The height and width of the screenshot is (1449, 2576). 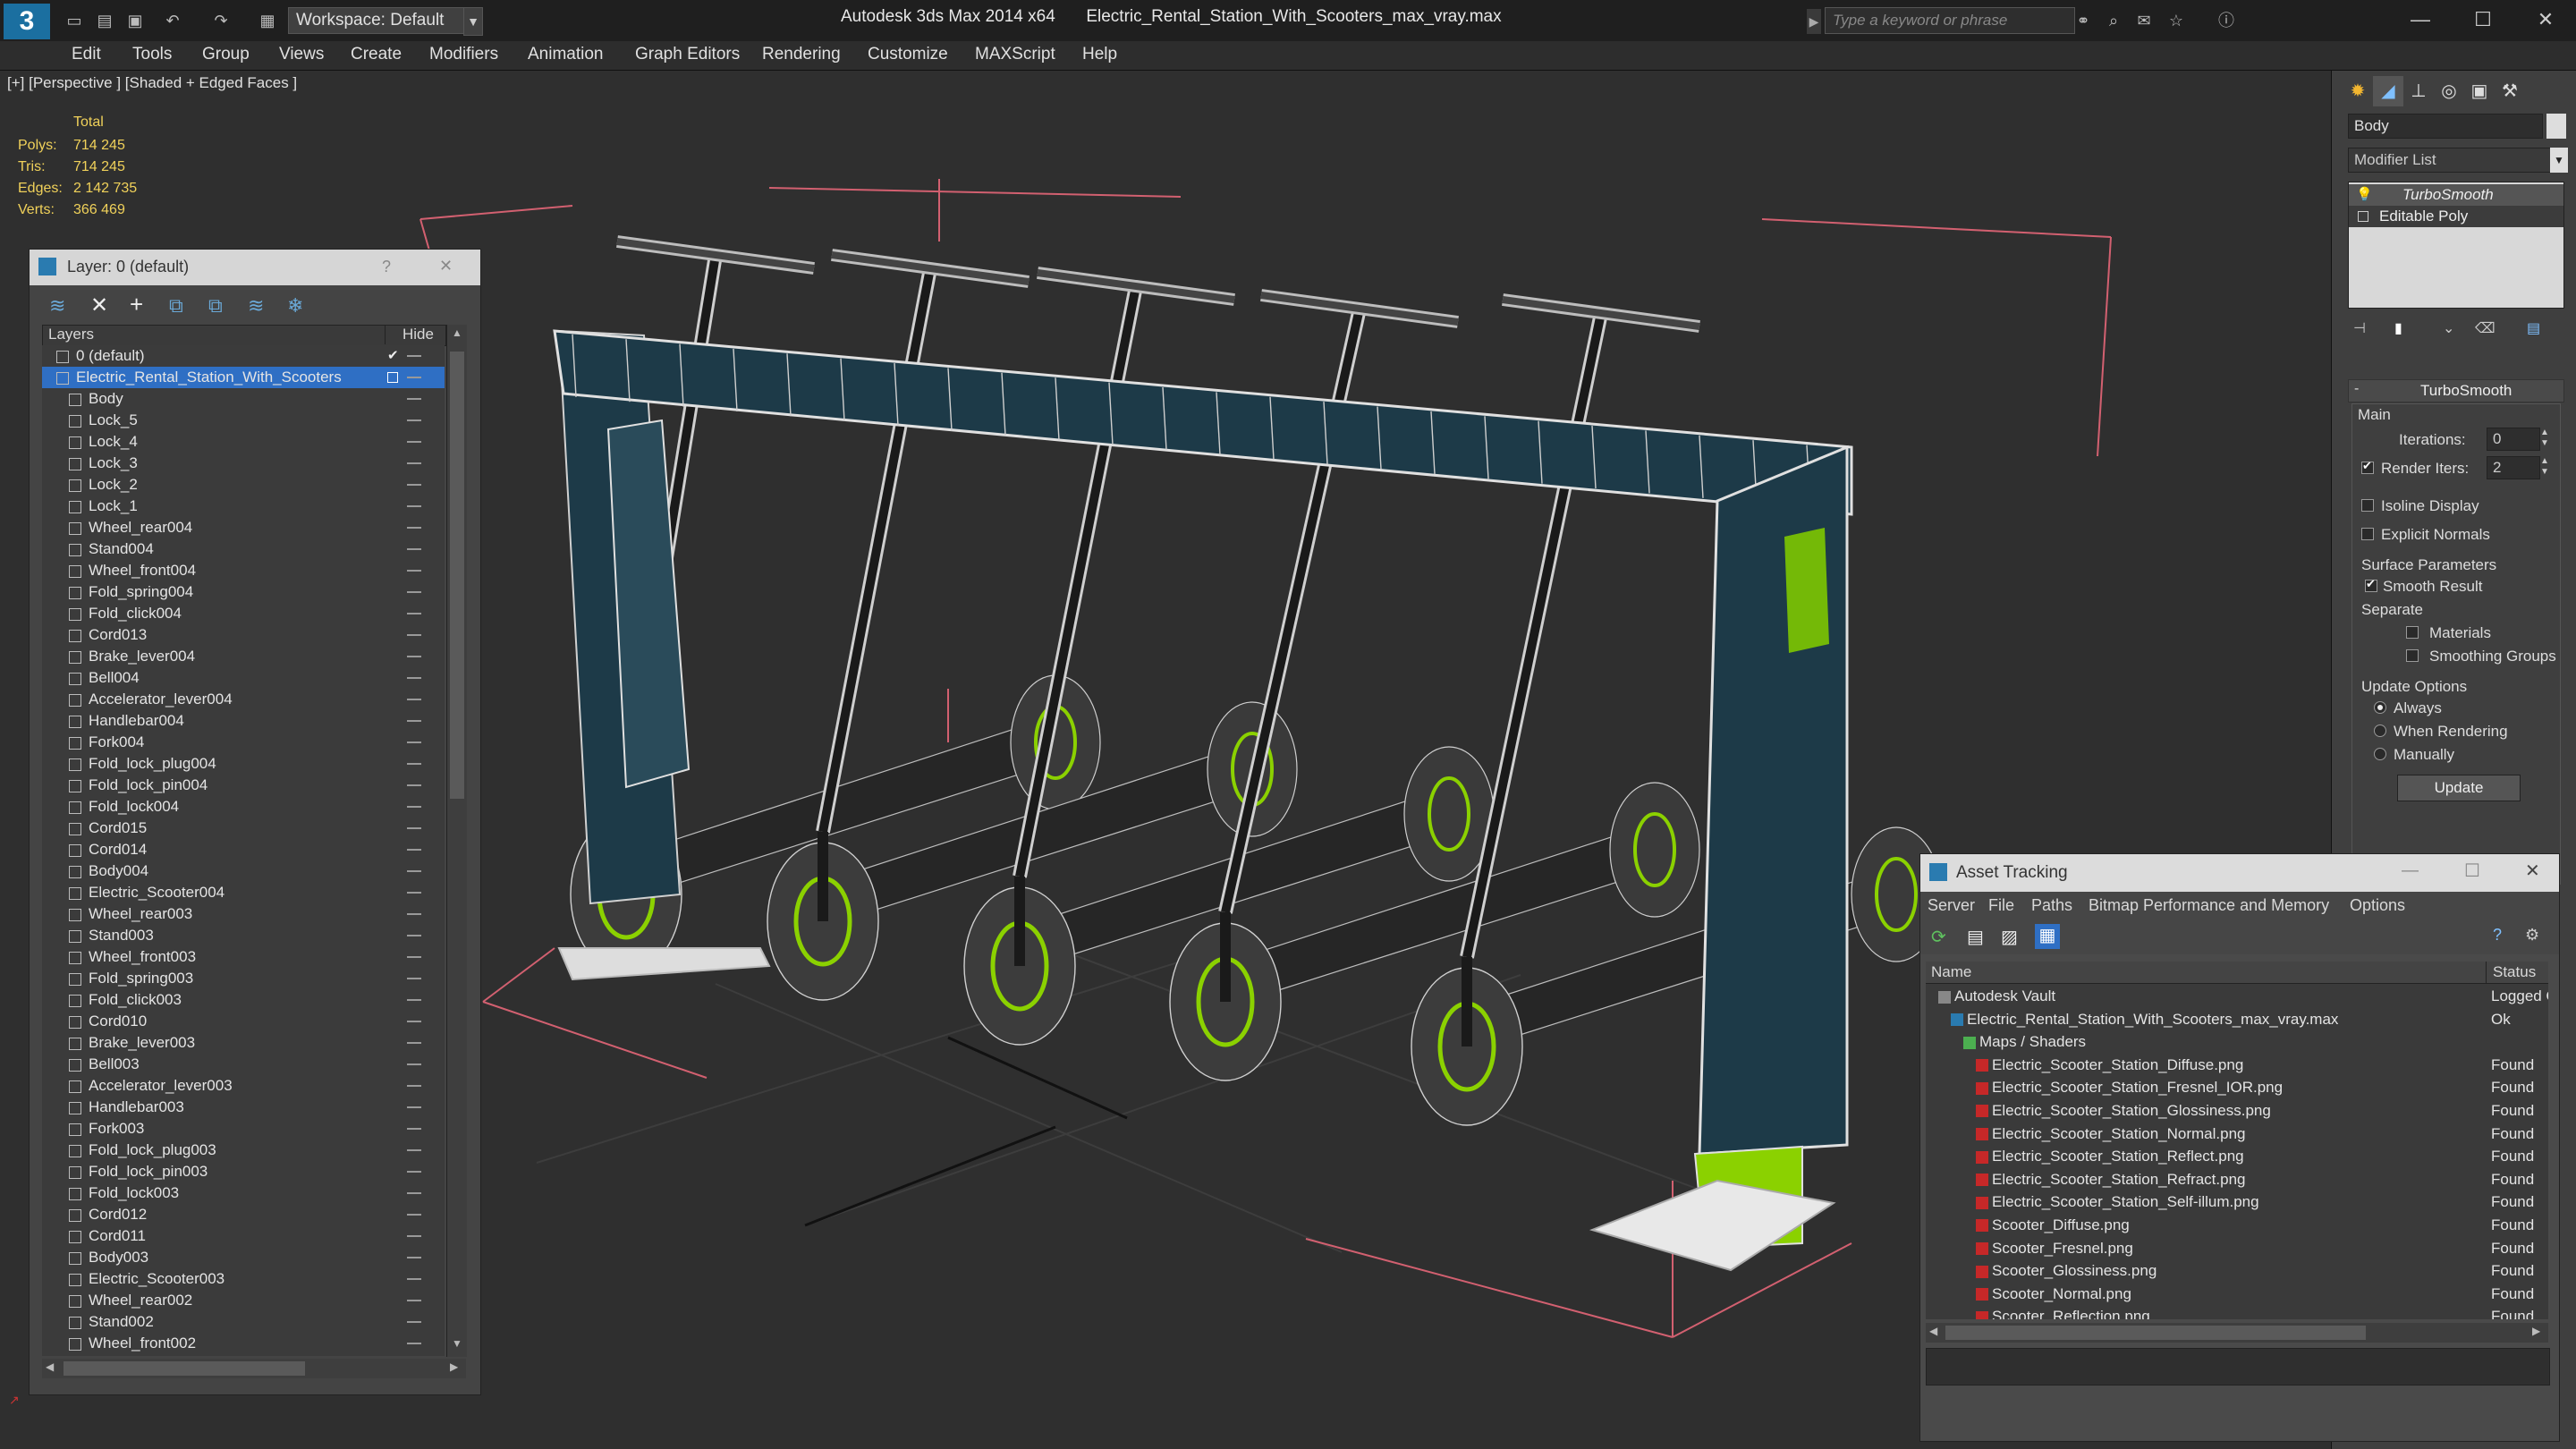 I want to click on asset-row: Electric_Scooter_Station_Normal.png Found, so click(x=2237, y=1134).